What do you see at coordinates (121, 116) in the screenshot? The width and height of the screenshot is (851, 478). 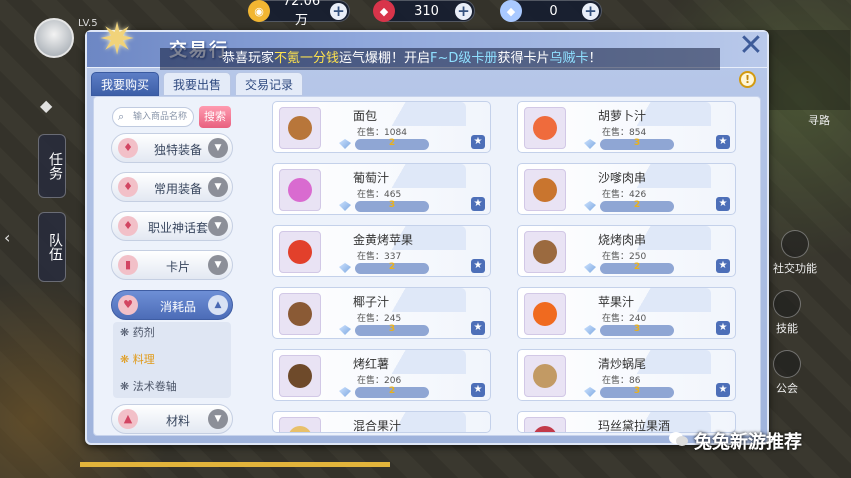 I see `search-icon: ⌕` at bounding box center [121, 116].